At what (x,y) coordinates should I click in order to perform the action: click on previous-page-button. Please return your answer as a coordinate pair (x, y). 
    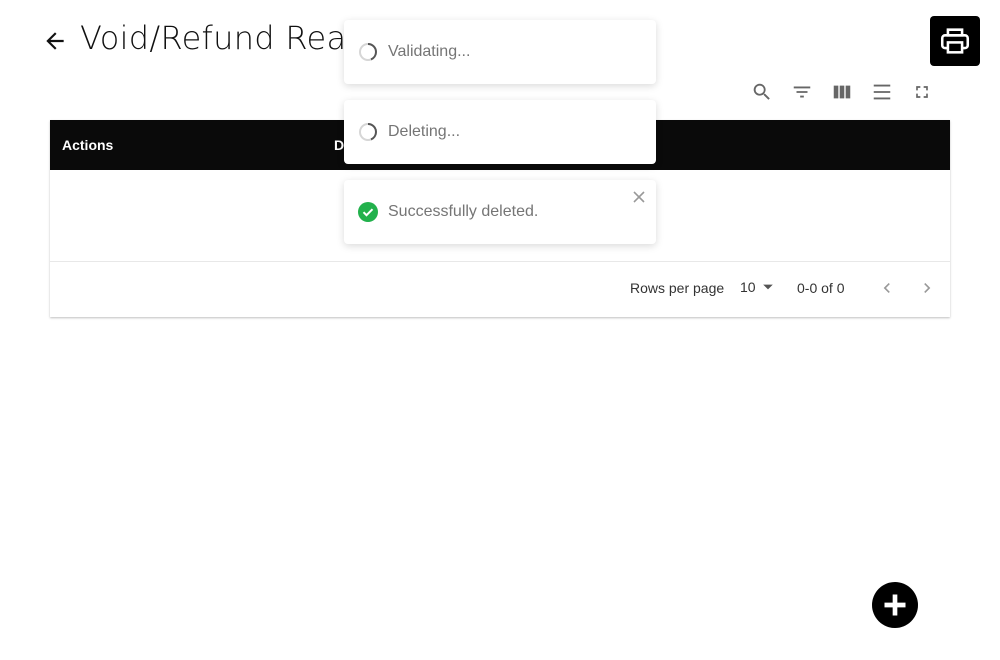
    Looking at the image, I should click on (887, 288).